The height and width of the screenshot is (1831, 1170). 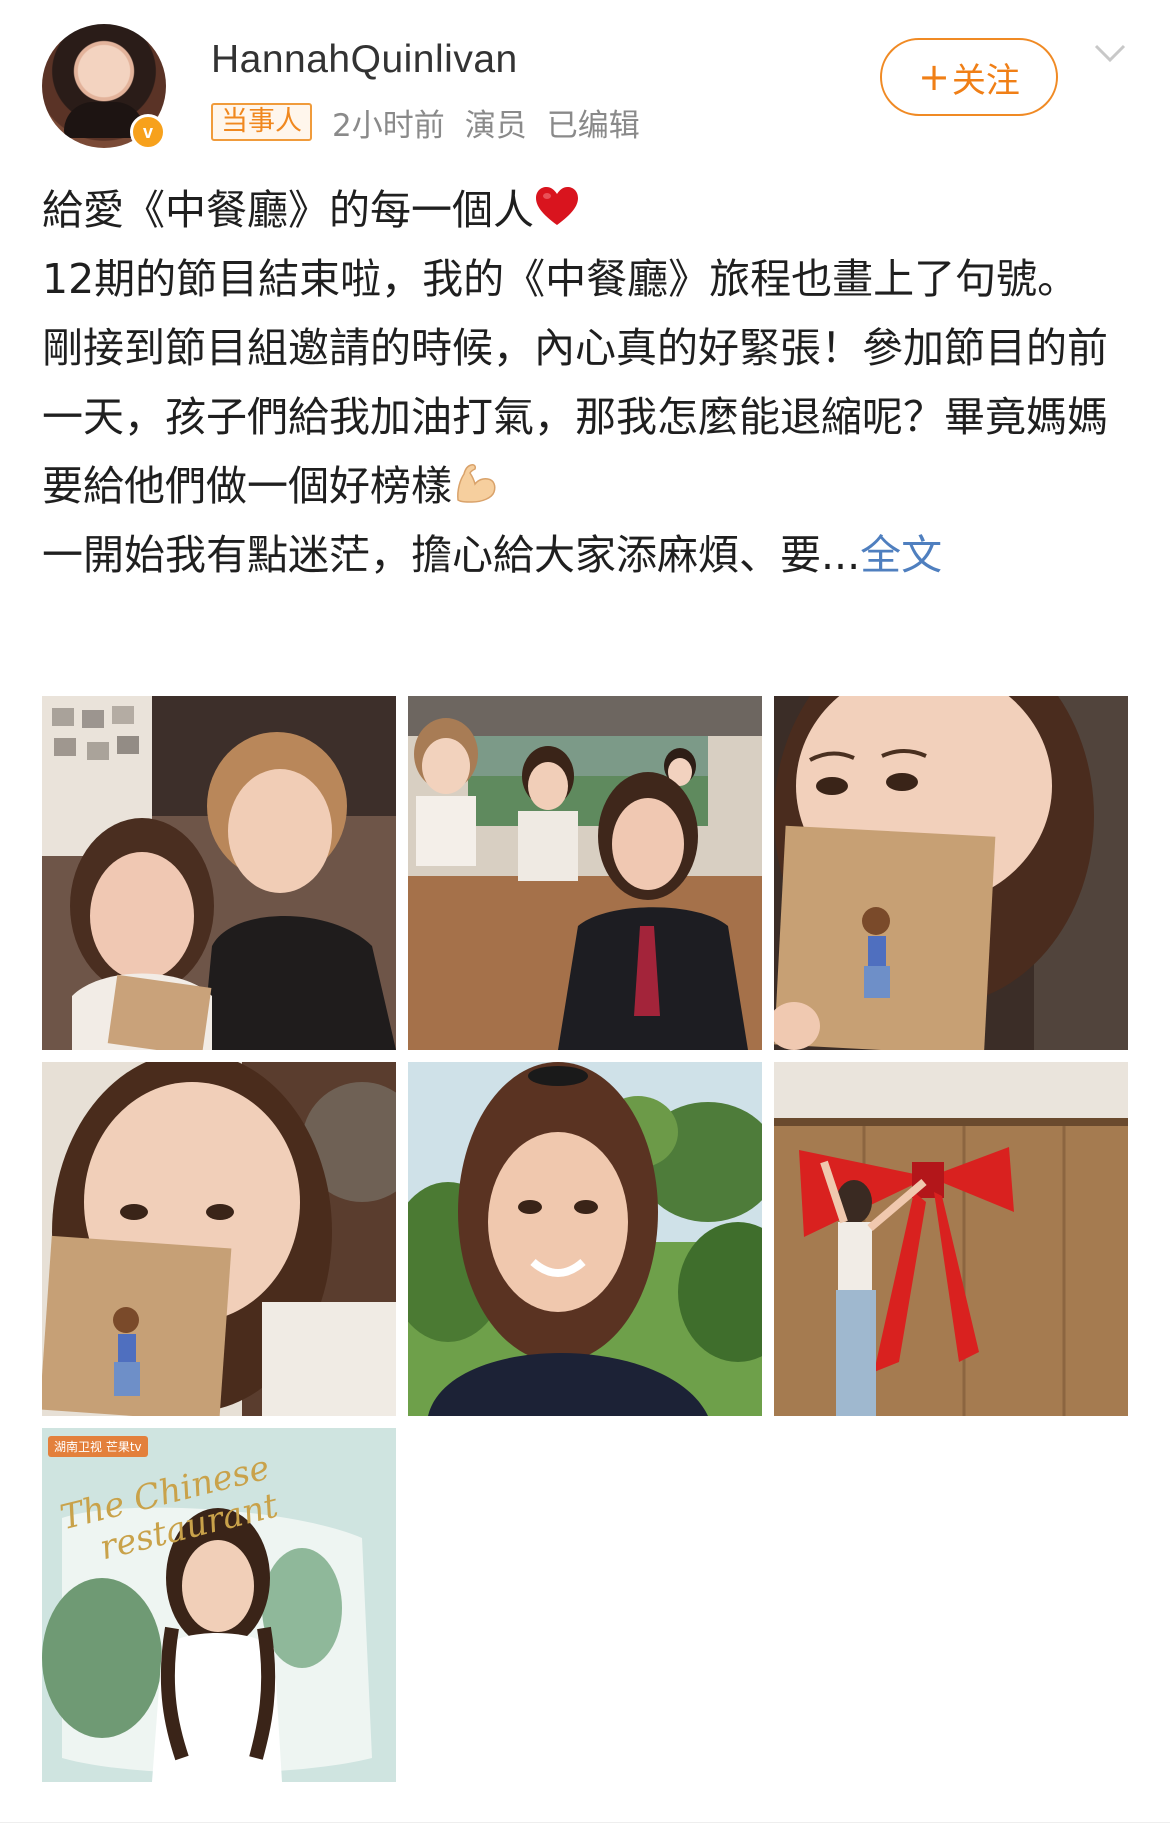 What do you see at coordinates (388, 125) in the screenshot?
I see `post-time: 2小时前` at bounding box center [388, 125].